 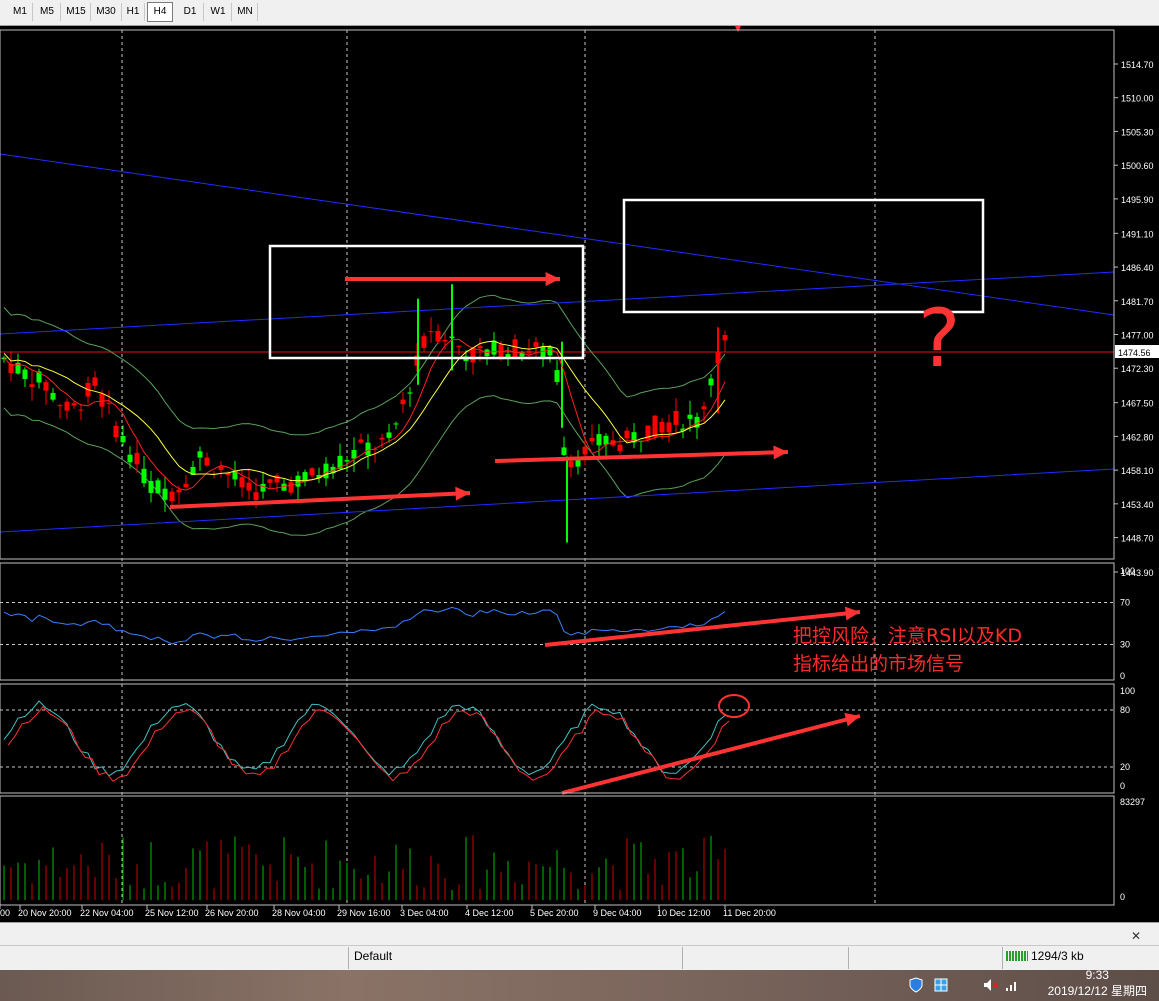 I want to click on timeframe-m30: M30, so click(x=106, y=12).